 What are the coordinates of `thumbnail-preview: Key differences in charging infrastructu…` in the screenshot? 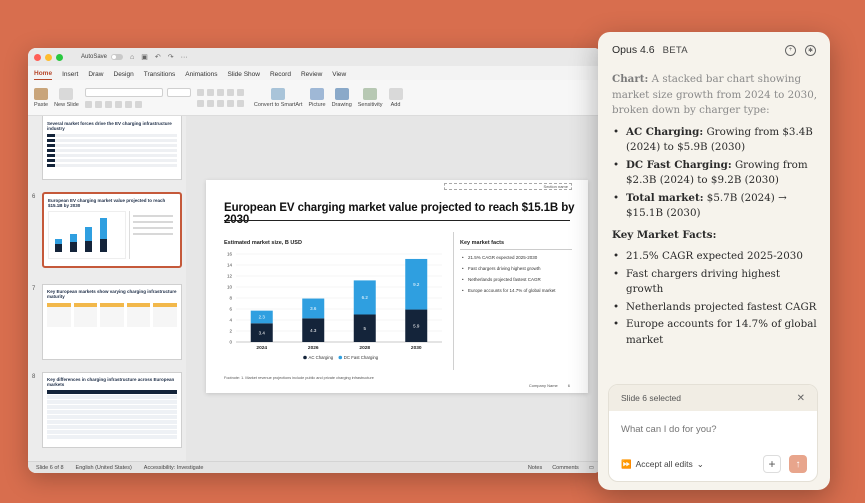 It's located at (112, 410).